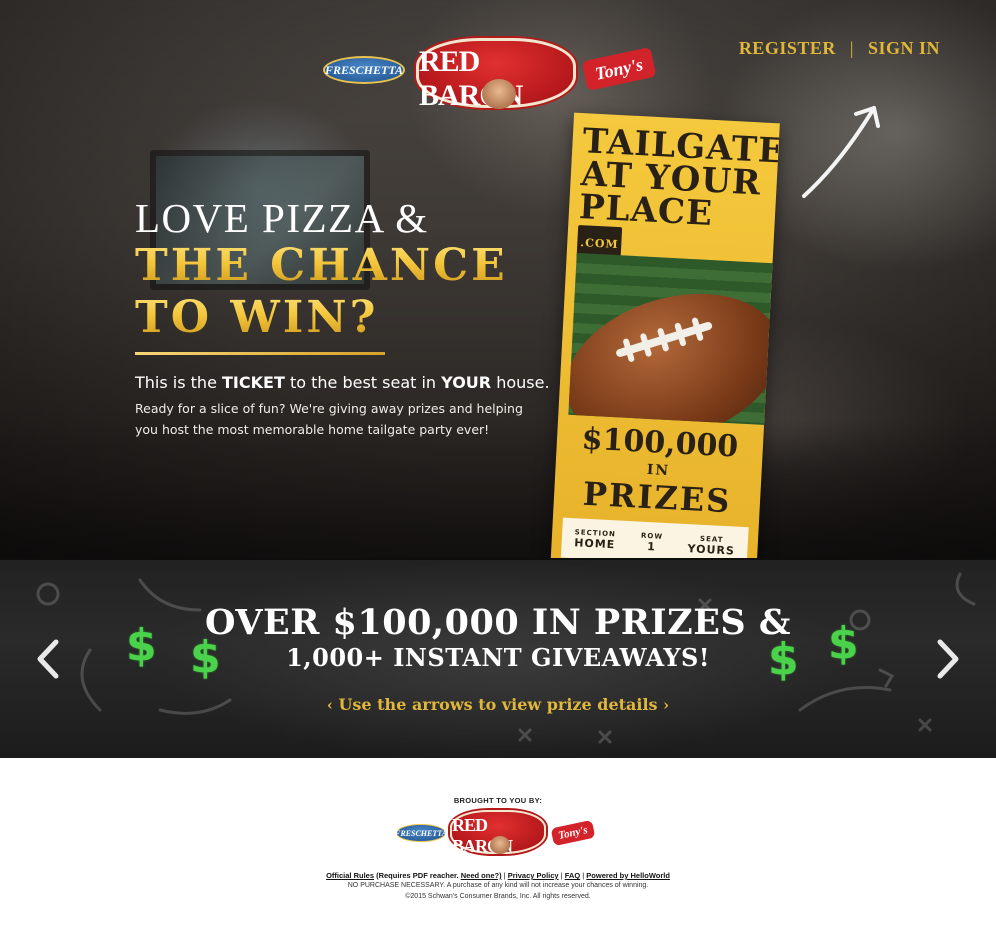 The image size is (996, 947). I want to click on prize-band-hint: ‹ Use the arrows to view prize details ›, so click(498, 704).